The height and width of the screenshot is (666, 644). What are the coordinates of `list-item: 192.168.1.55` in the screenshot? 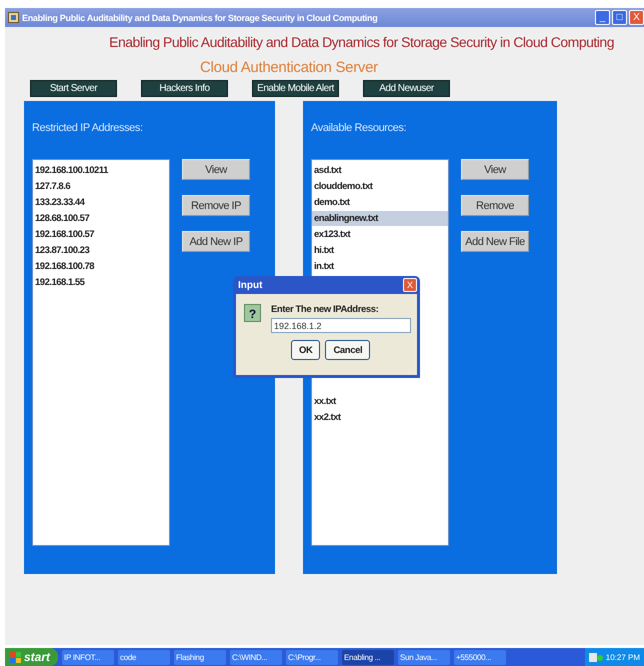 It's located at (101, 282).